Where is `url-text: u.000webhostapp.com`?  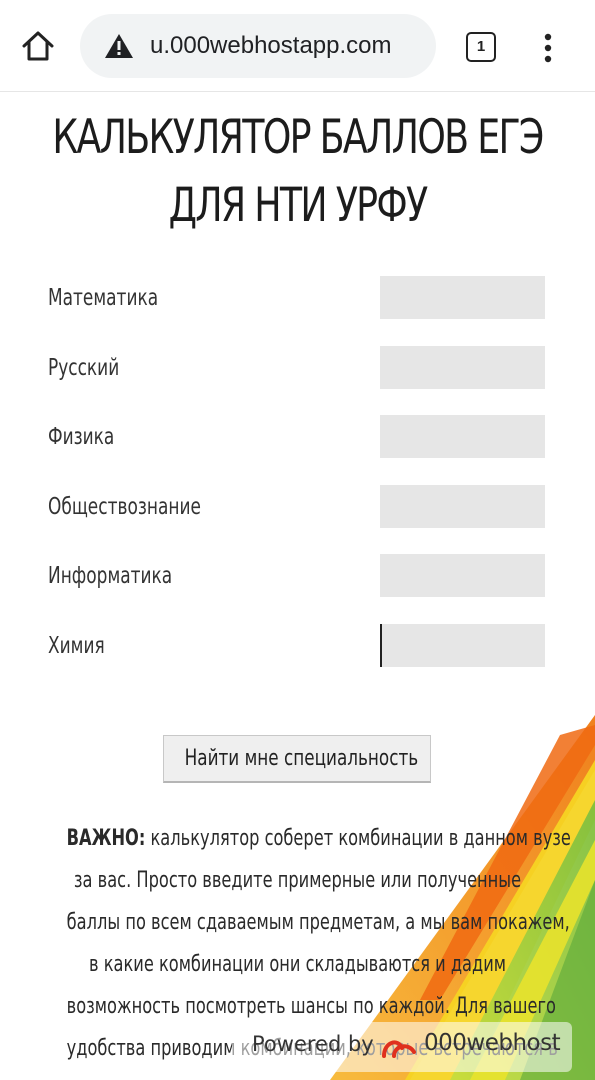
url-text: u.000webhostapp.com is located at coordinates (271, 45).